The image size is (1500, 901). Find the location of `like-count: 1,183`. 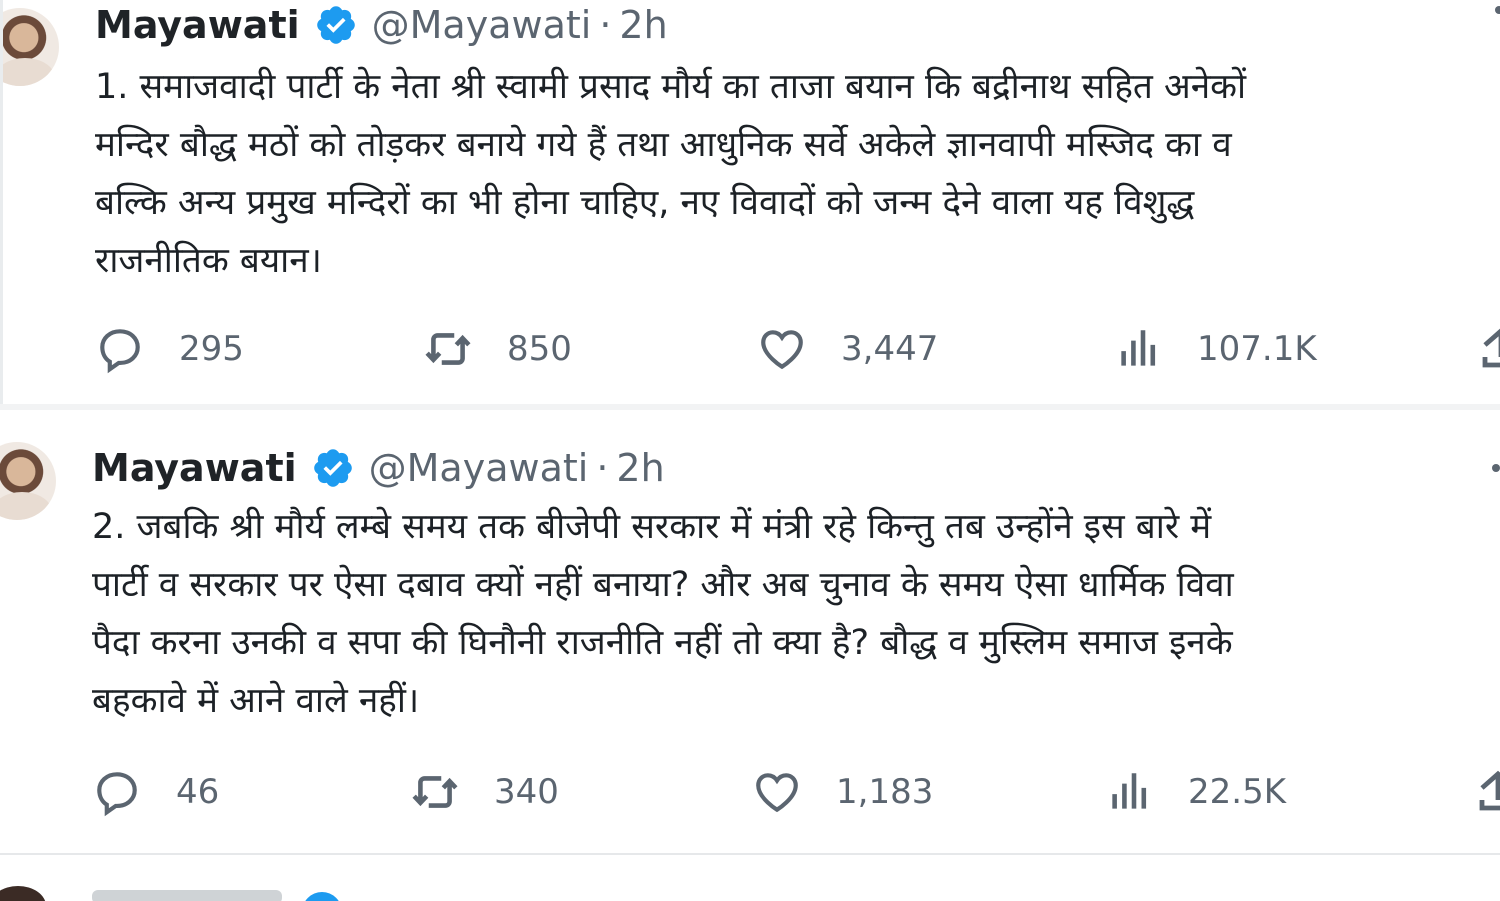

like-count: 1,183 is located at coordinates (885, 792).